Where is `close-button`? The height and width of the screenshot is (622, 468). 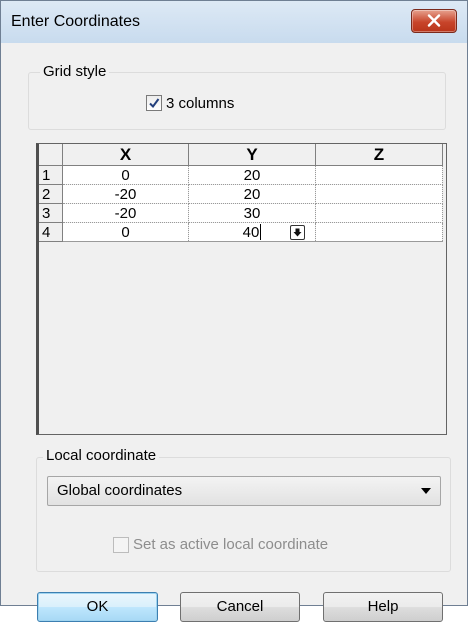 close-button is located at coordinates (434, 21).